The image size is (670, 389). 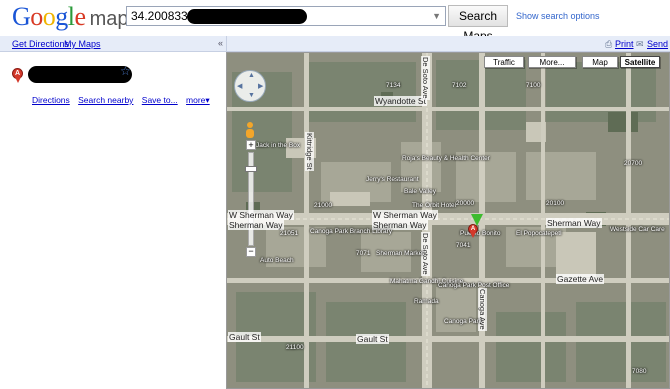 What do you see at coordinates (277, 260) in the screenshot?
I see `place-label: Auto Beach` at bounding box center [277, 260].